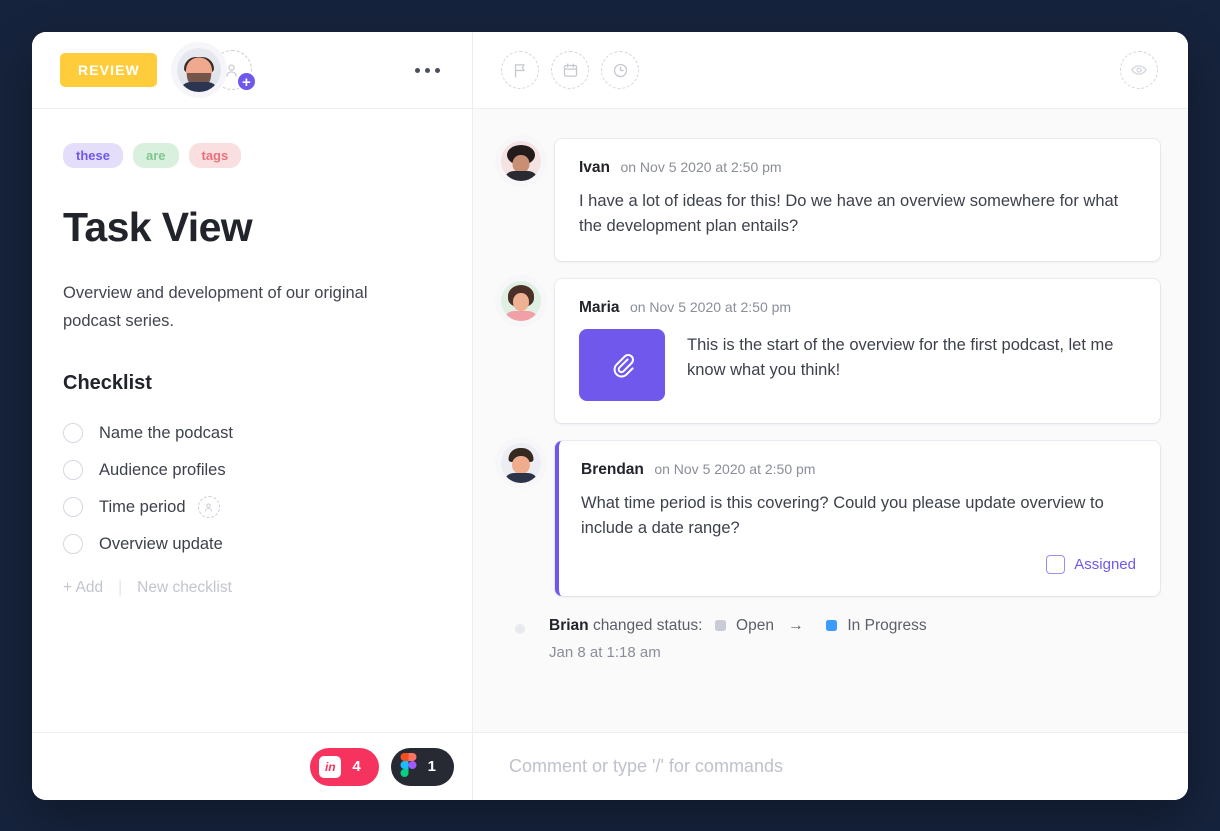 The height and width of the screenshot is (831, 1220). What do you see at coordinates (83, 588) in the screenshot?
I see `add-checklist-item-button: + Add` at bounding box center [83, 588].